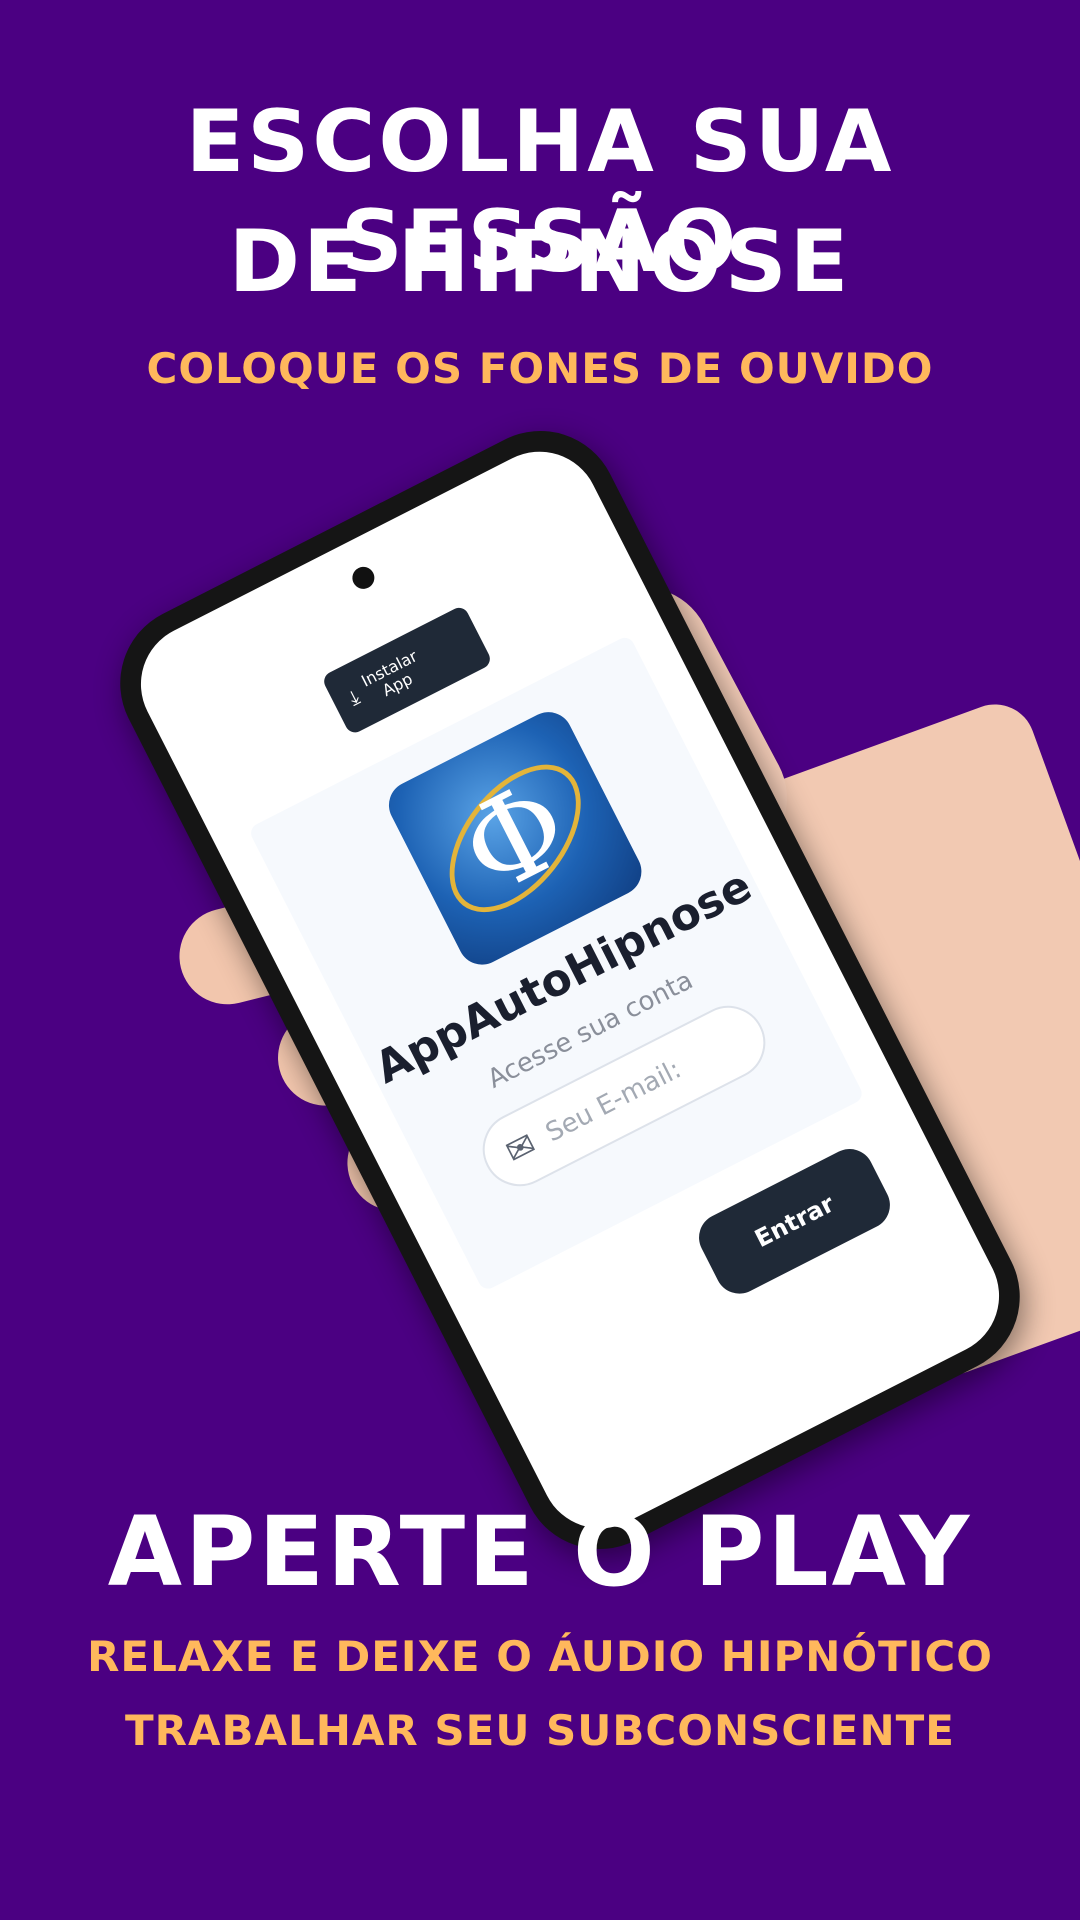 The image size is (1080, 1920). I want to click on download-icon: ⤓, so click(354, 697).